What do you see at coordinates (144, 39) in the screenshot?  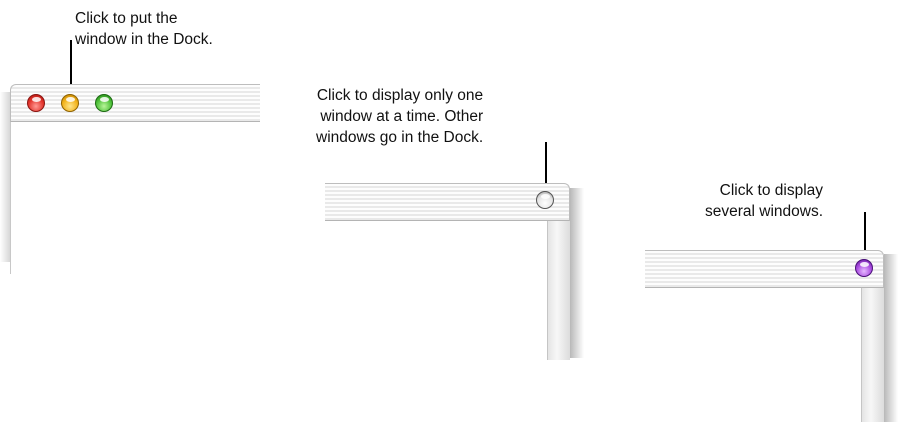 I see `minimize-callout-line-2: window in the Dock.` at bounding box center [144, 39].